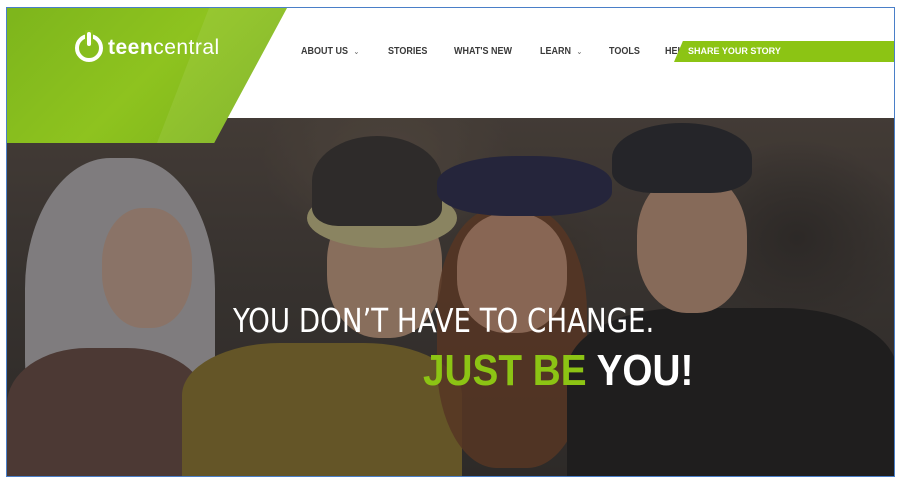  I want to click on nav-item-stories: STORIES, so click(407, 51).